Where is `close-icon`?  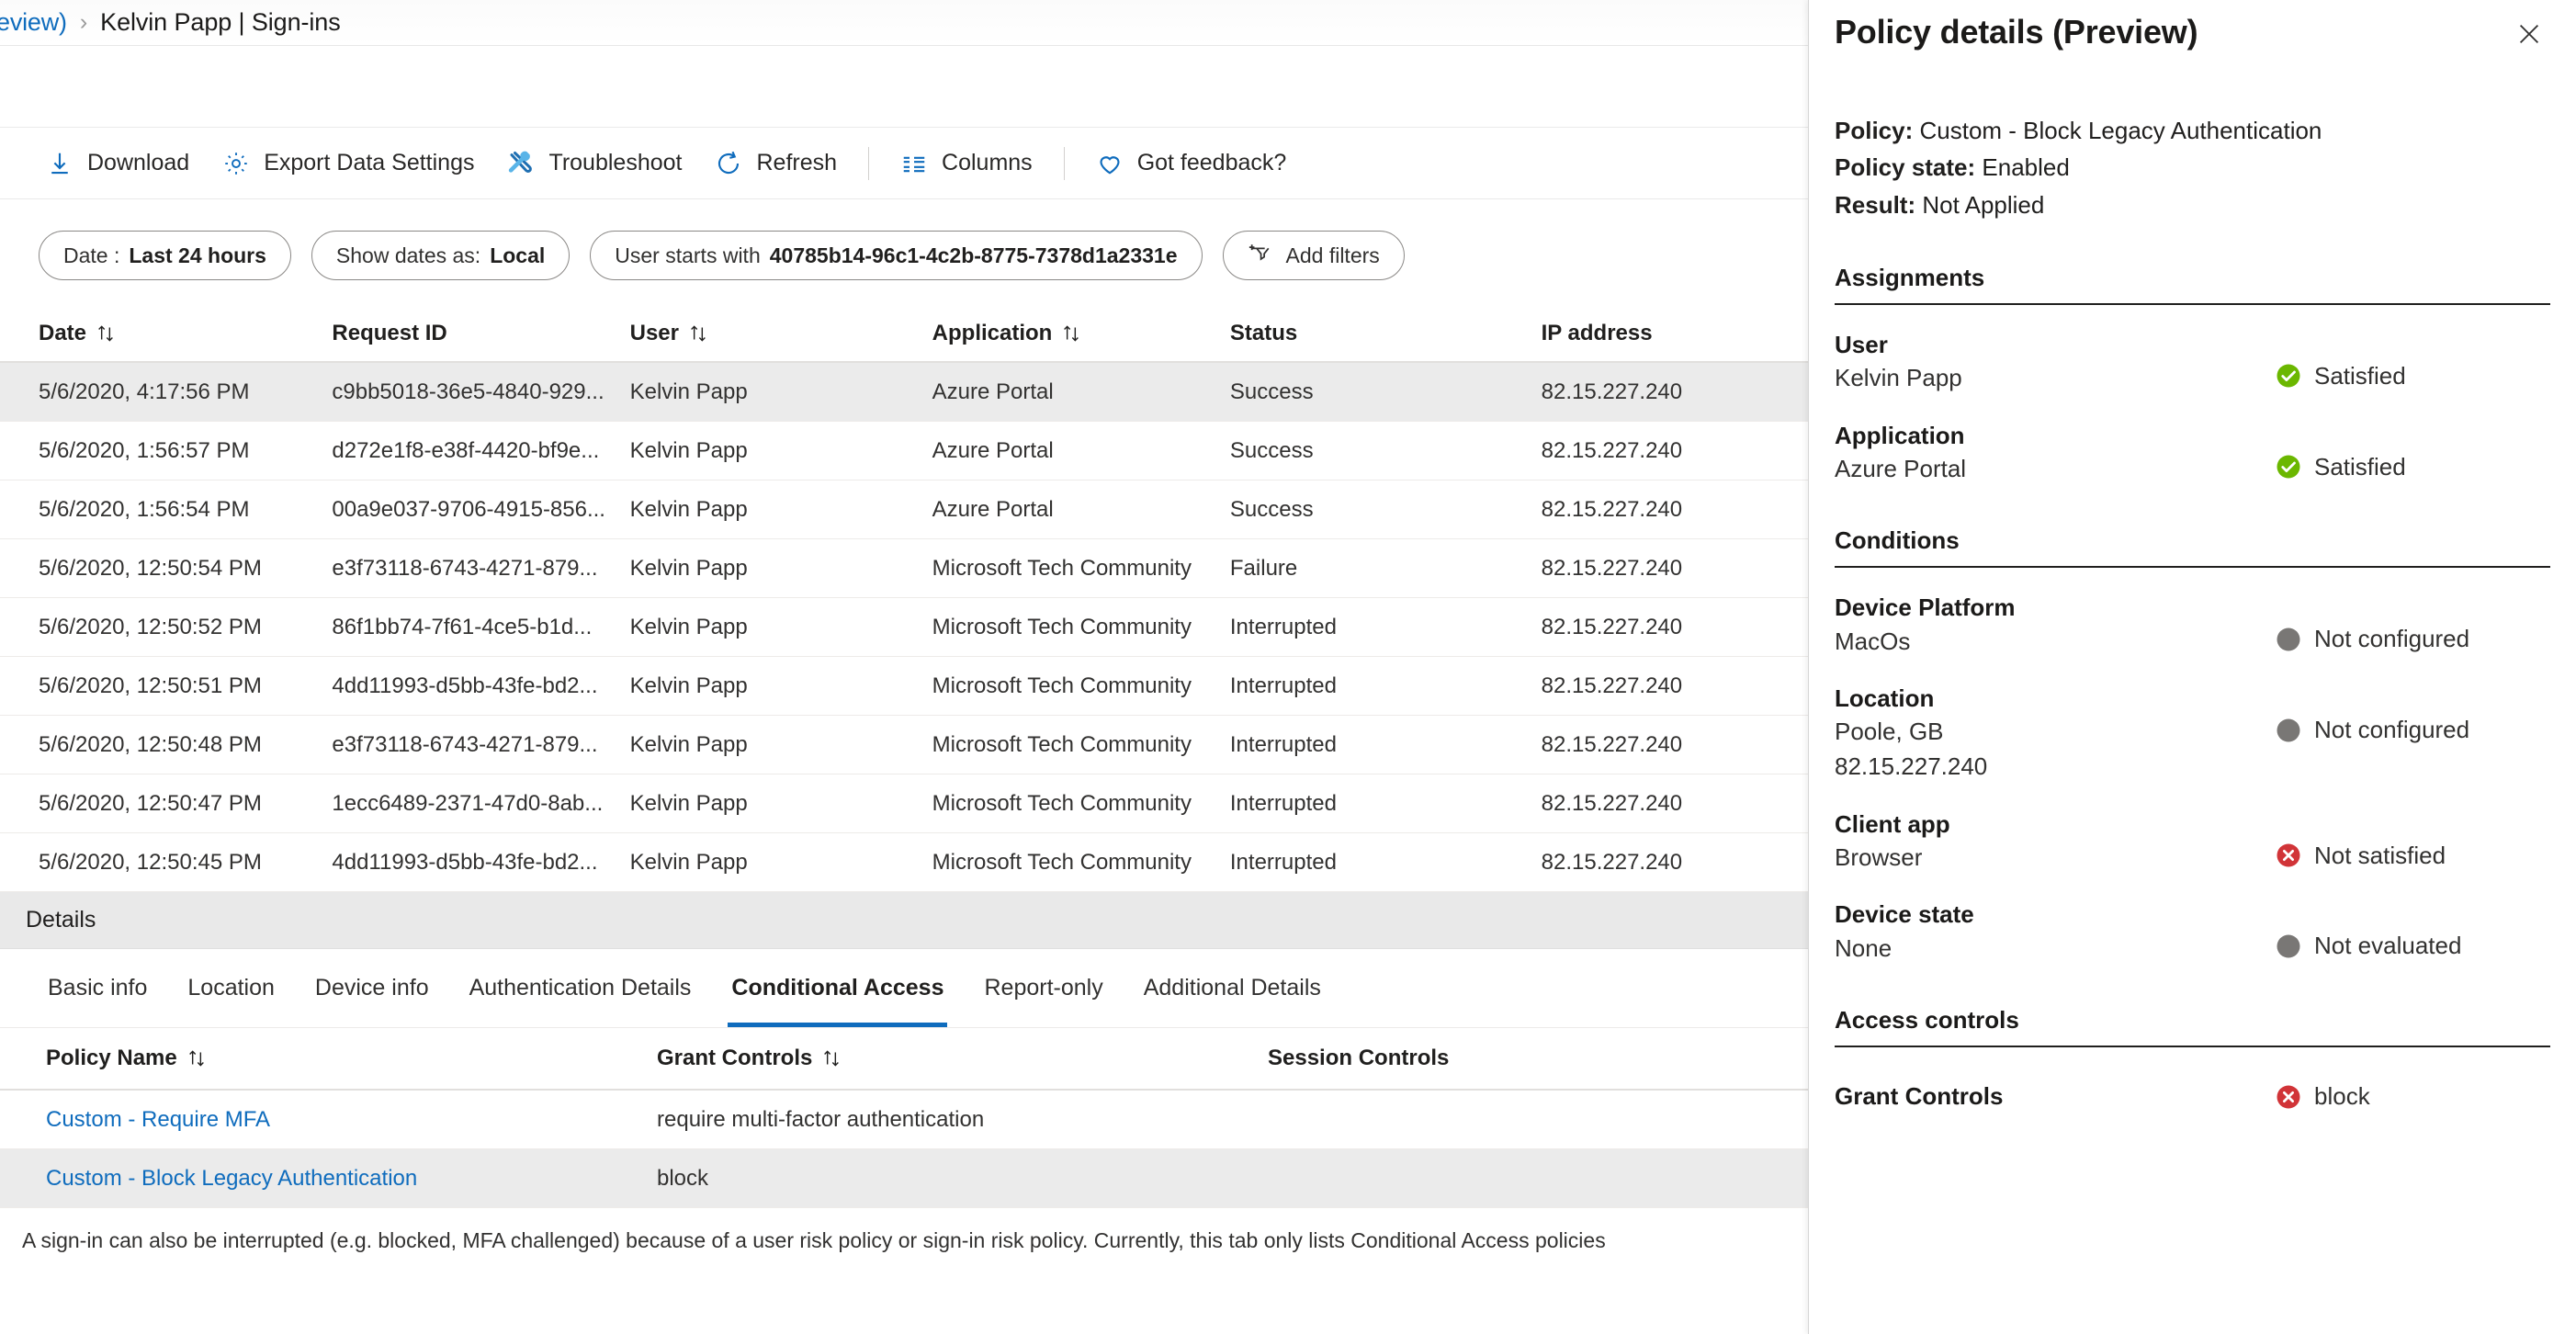 close-icon is located at coordinates (2529, 34).